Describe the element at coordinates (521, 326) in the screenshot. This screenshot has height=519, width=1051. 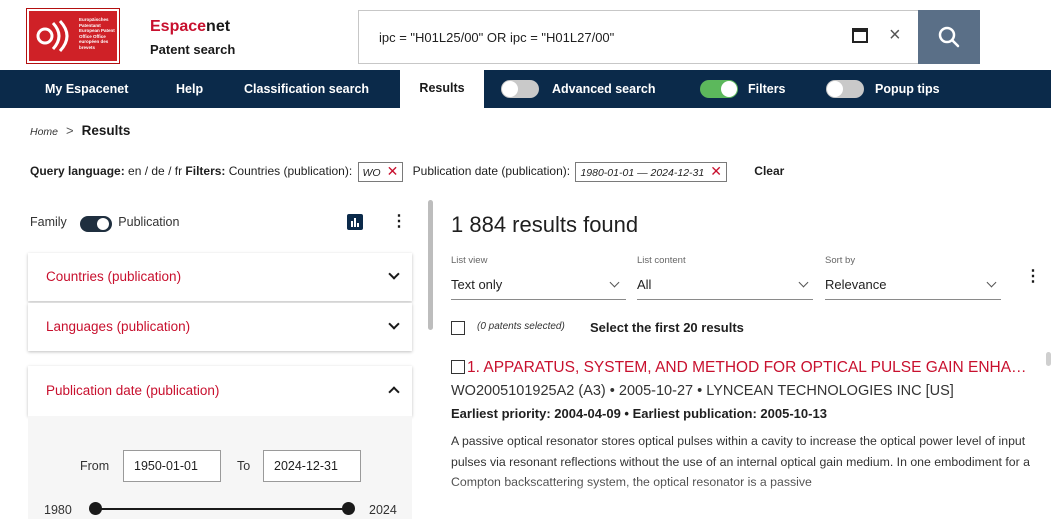
I see `selected-count-note: (0 patents selected)` at that location.